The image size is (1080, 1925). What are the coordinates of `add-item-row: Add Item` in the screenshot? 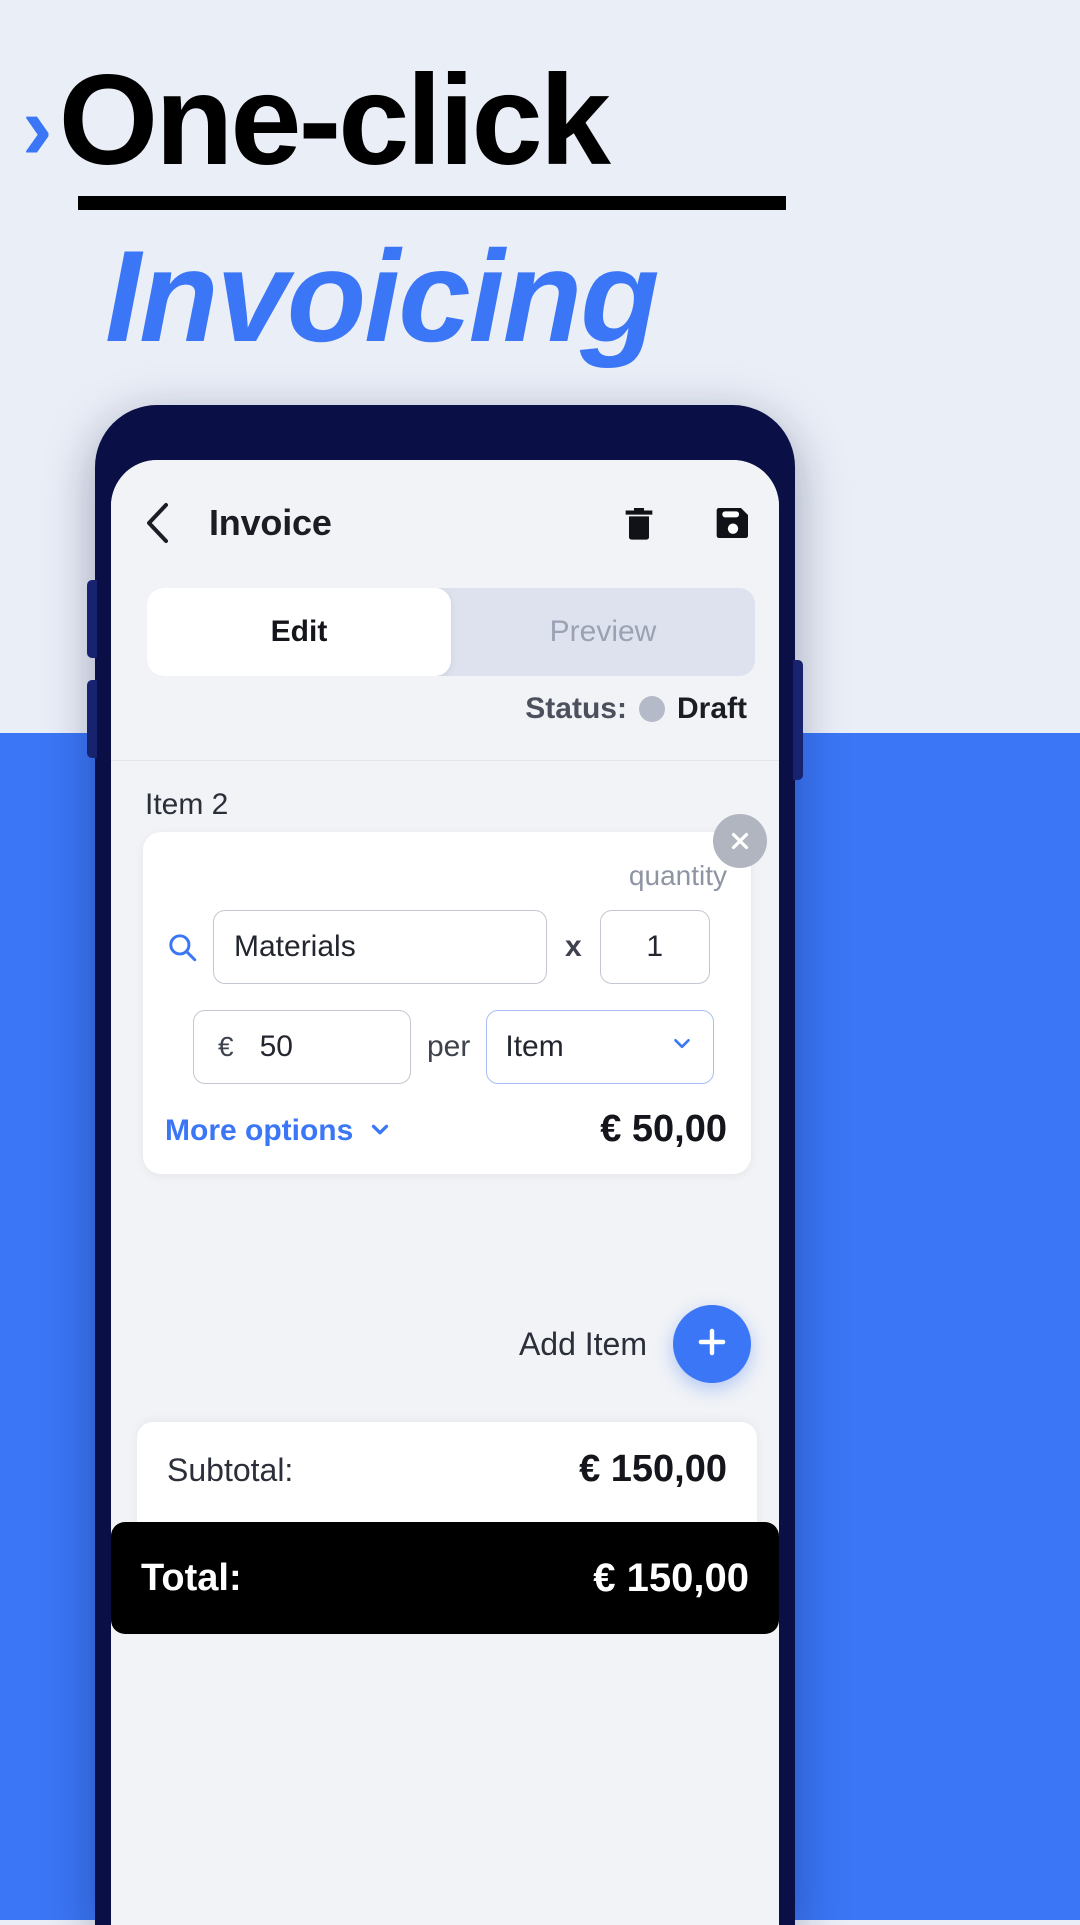 It's located at (635, 1344).